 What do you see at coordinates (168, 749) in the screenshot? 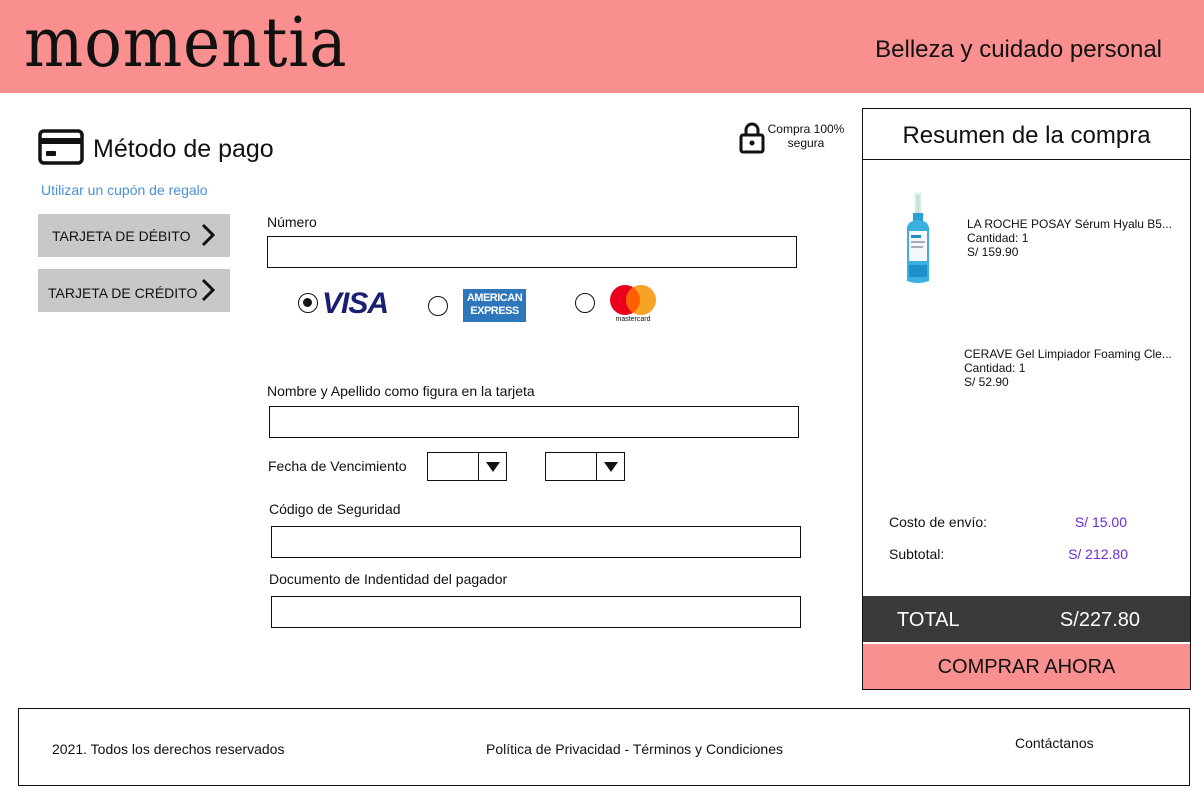
I see `copyright-text: 2021. Todos los derechos reservados` at bounding box center [168, 749].